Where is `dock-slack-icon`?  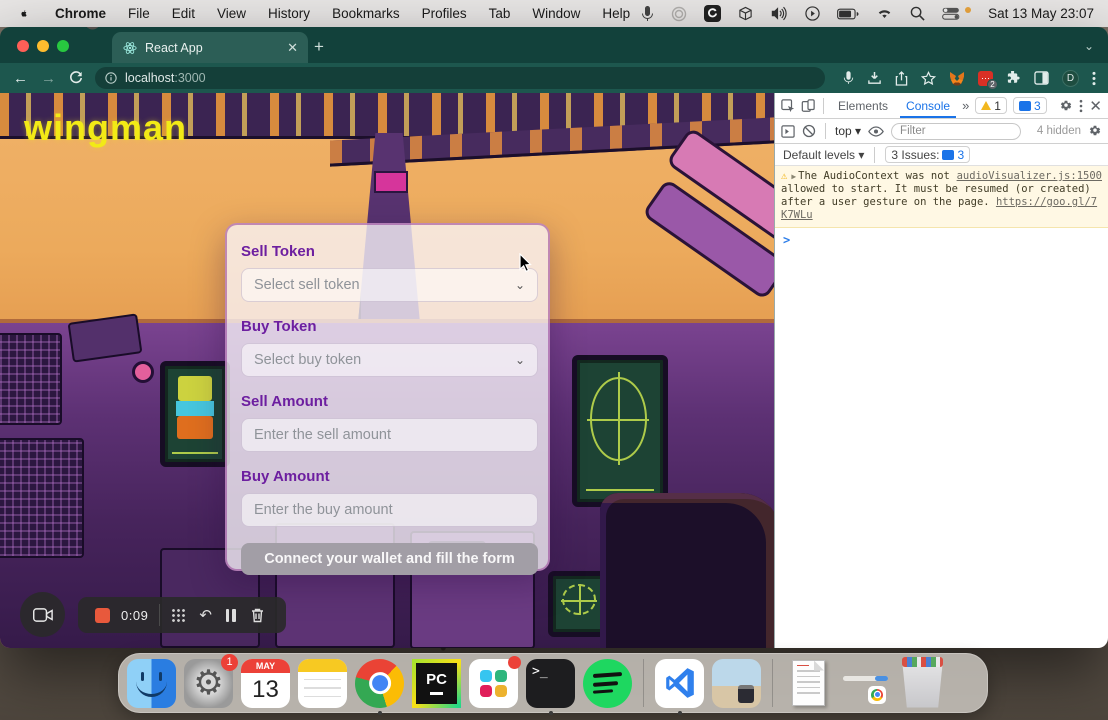
dock-slack-icon is located at coordinates (495, 681).